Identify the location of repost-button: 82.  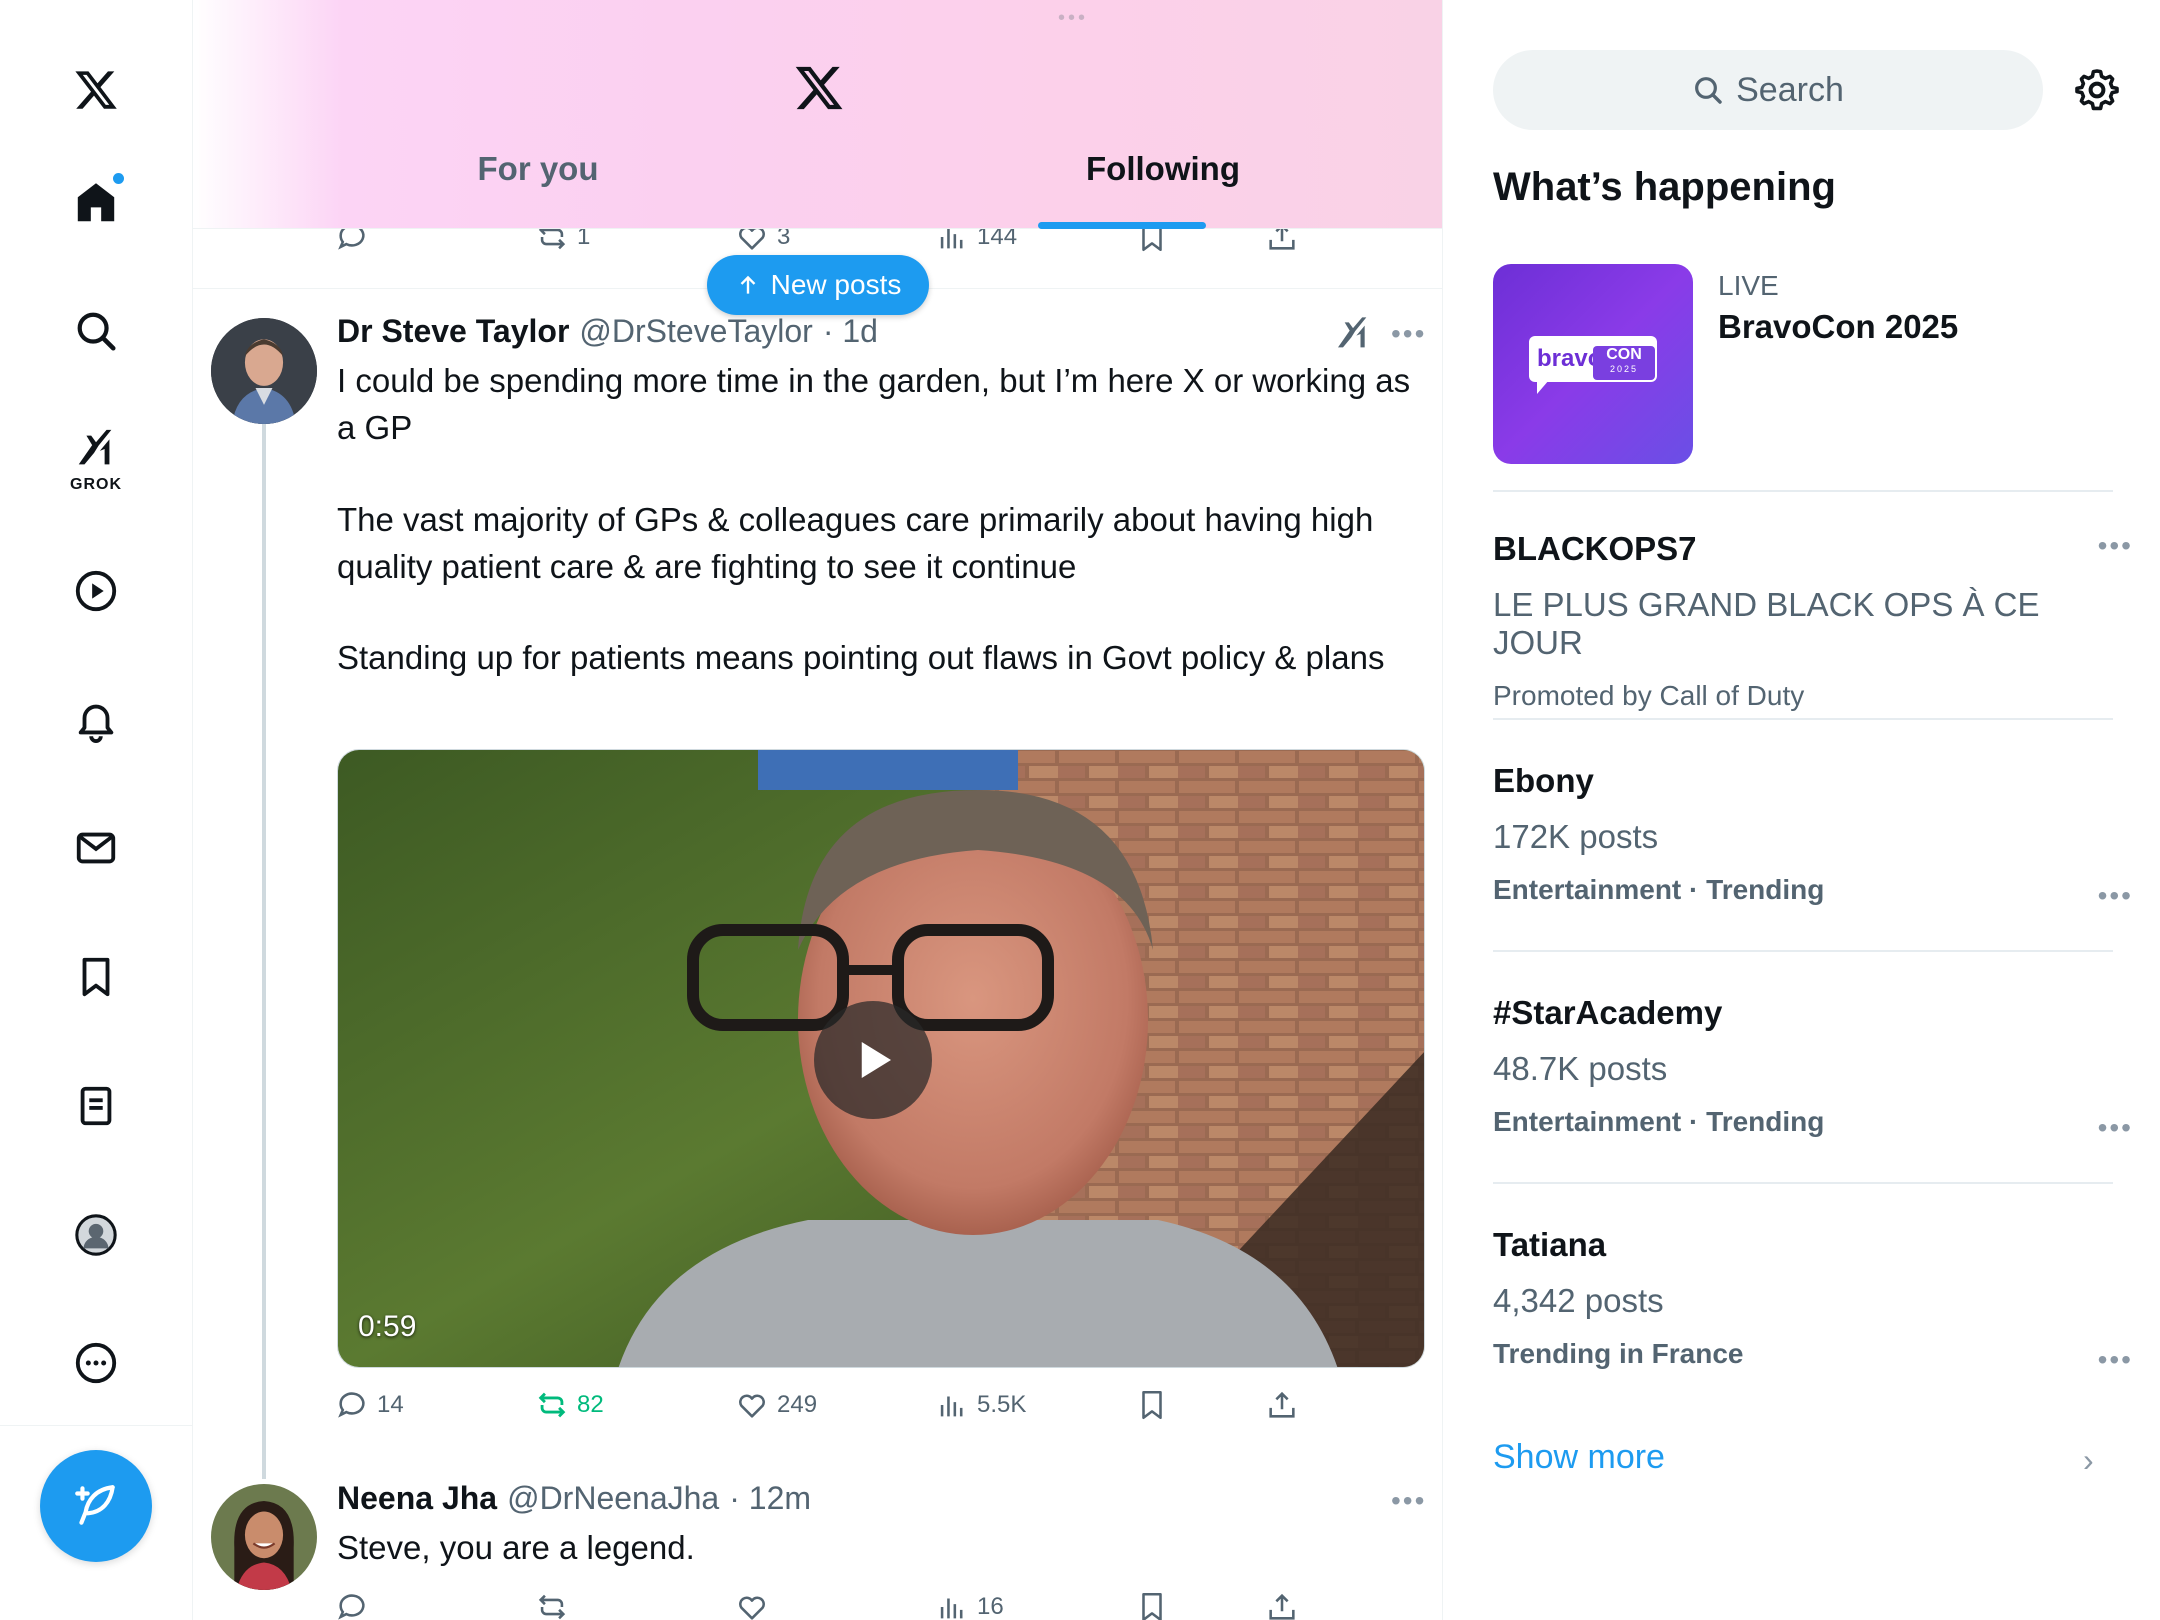
(569, 1405).